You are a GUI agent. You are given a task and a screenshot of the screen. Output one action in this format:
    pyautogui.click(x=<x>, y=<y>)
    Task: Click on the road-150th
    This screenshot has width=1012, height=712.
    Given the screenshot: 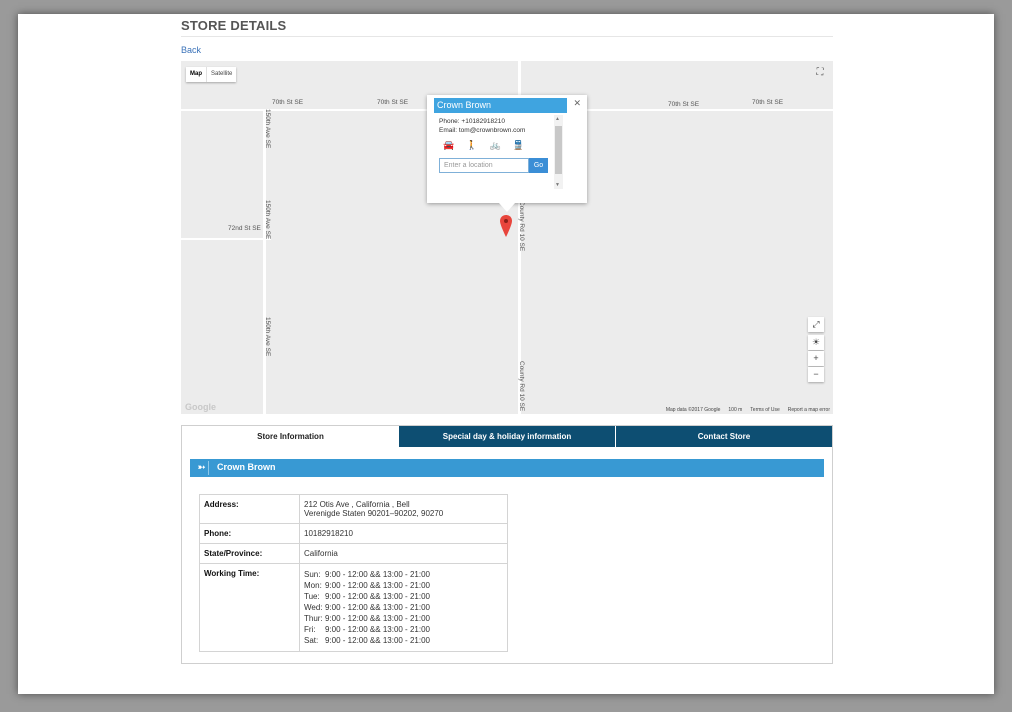 What is the action you would take?
    pyautogui.click(x=264, y=261)
    